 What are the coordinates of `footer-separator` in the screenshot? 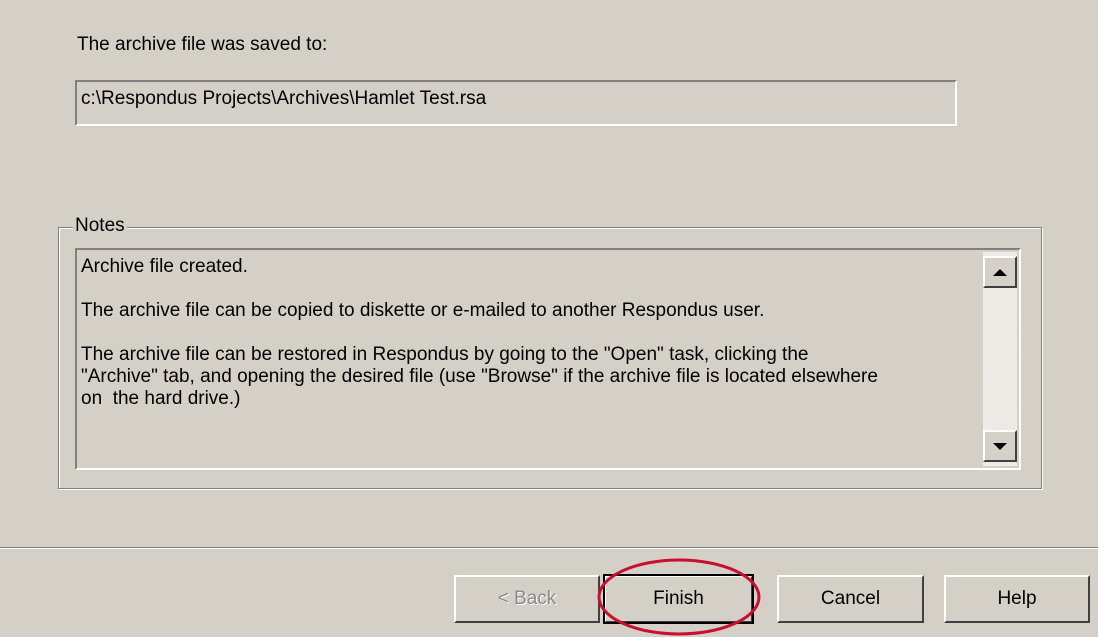 It's located at (549, 548).